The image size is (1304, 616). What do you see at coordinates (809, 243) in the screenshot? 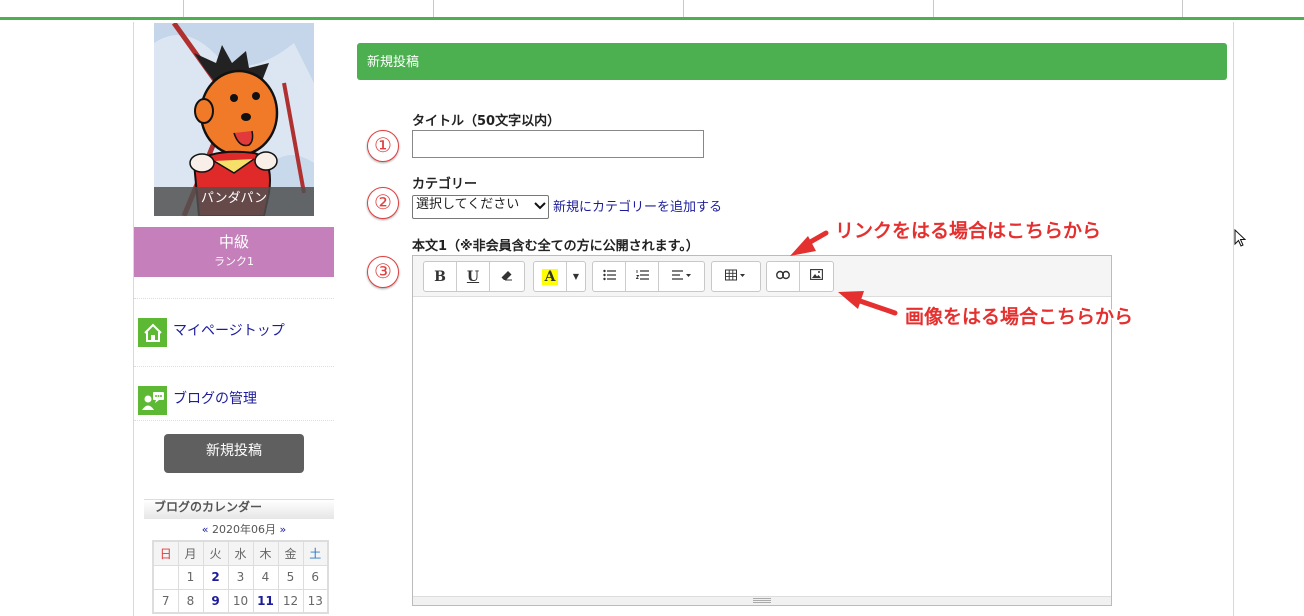
I see `arrow-to-link-icon` at bounding box center [809, 243].